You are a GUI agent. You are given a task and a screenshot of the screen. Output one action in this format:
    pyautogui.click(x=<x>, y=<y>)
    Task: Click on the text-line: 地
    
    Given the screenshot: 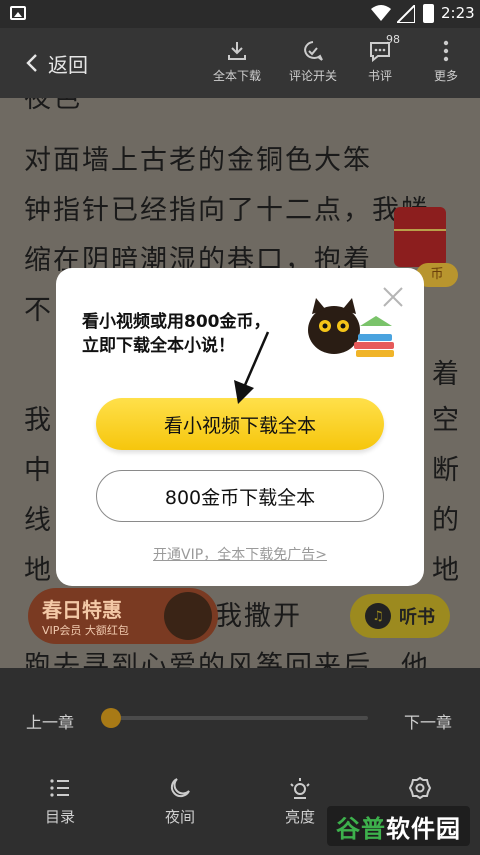 What is the action you would take?
    pyautogui.click(x=446, y=570)
    